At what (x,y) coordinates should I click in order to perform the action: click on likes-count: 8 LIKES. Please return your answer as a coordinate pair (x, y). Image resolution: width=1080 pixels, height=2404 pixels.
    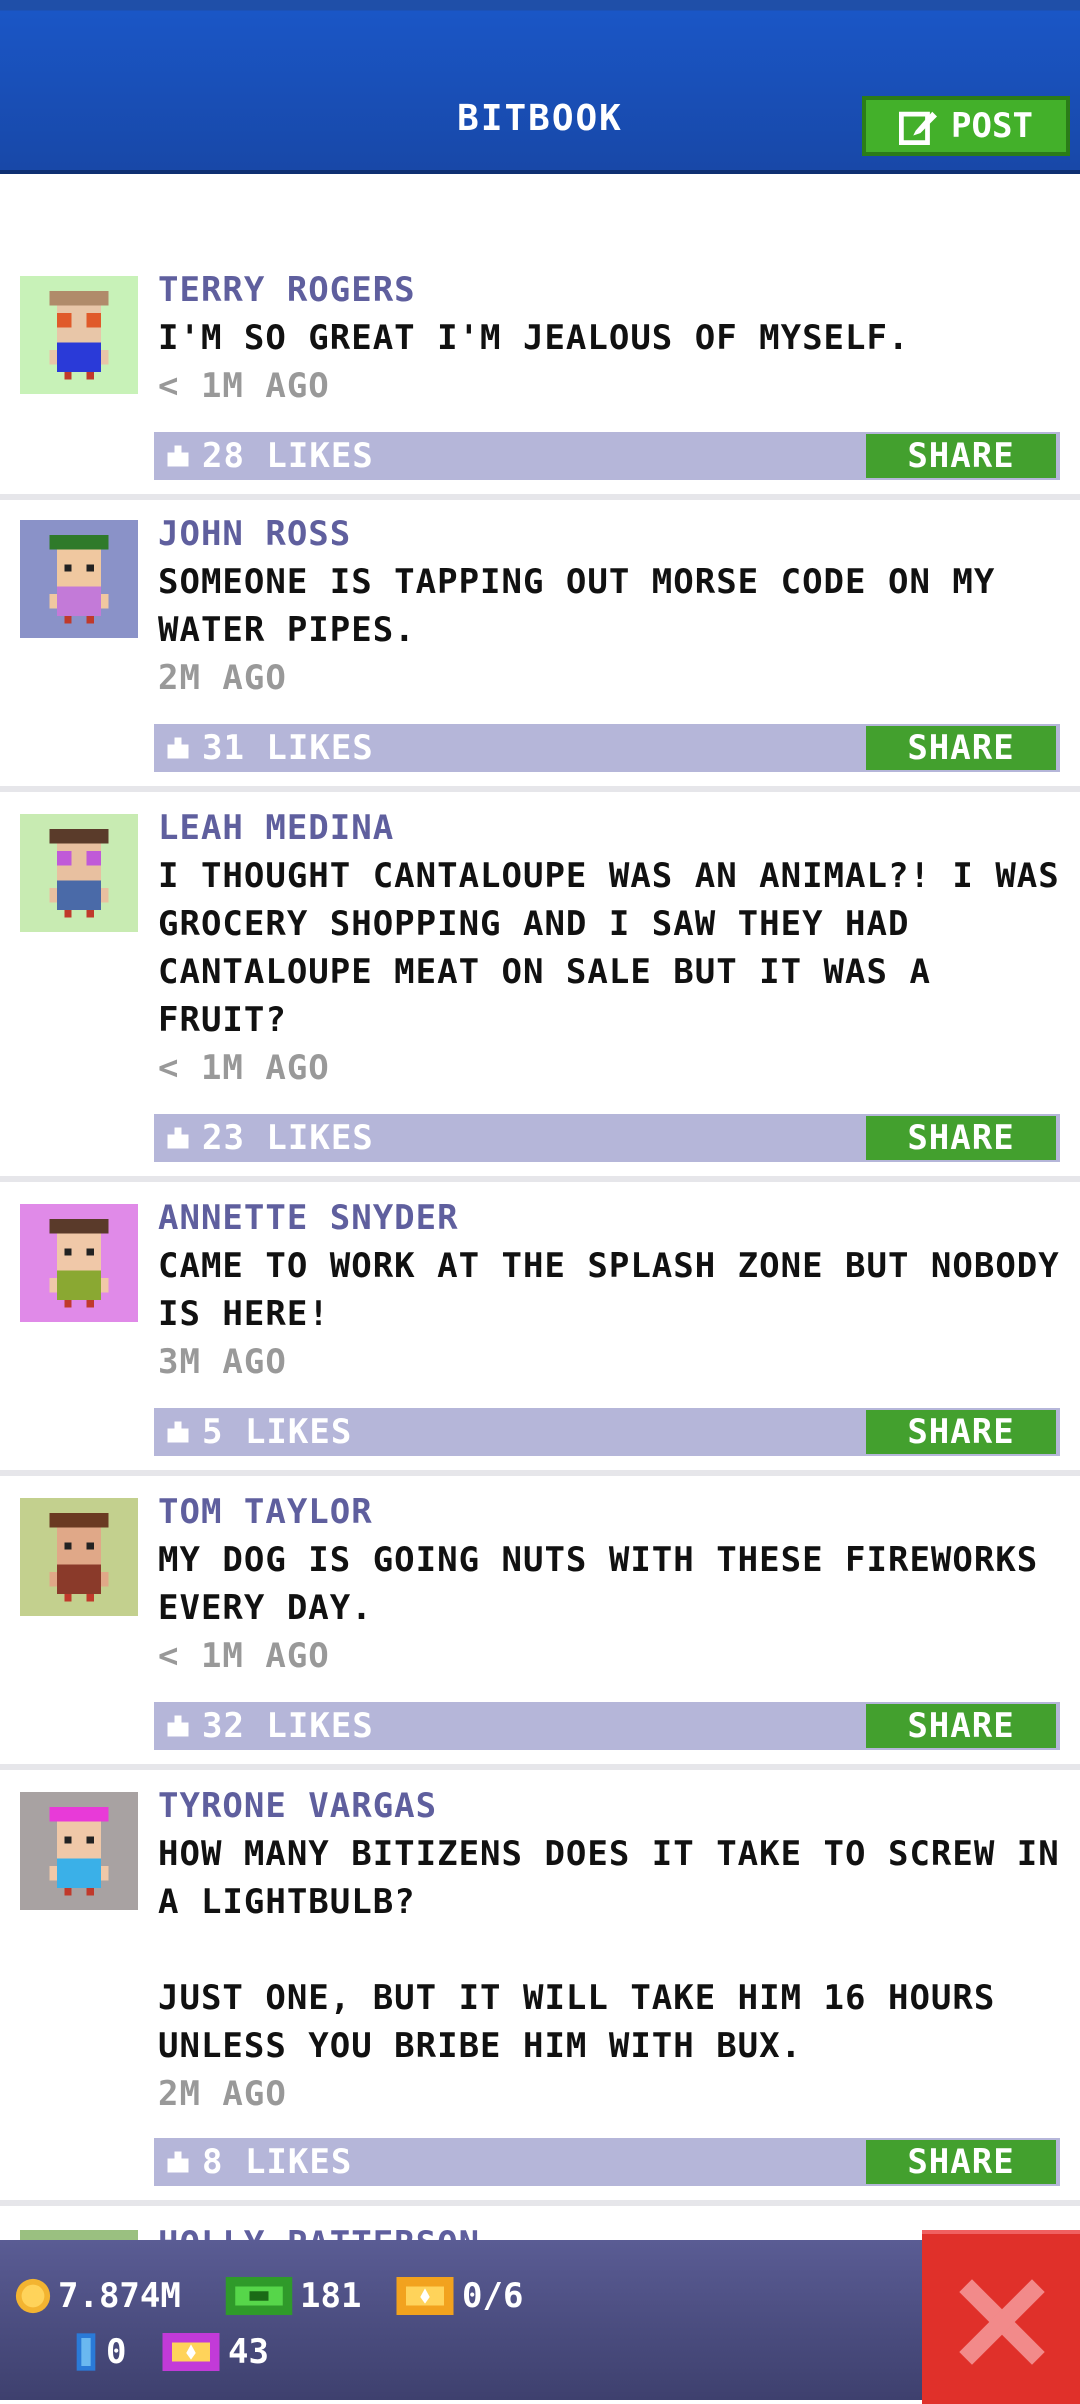
    Looking at the image, I should click on (277, 2162).